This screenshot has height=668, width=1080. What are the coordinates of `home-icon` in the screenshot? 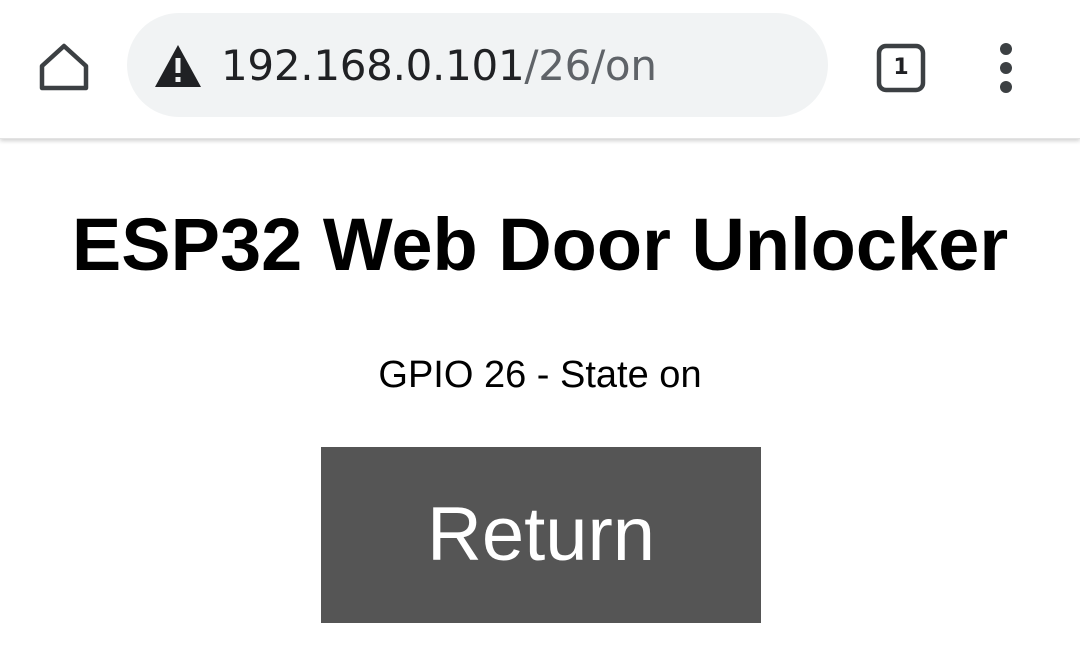 It's located at (64, 67).